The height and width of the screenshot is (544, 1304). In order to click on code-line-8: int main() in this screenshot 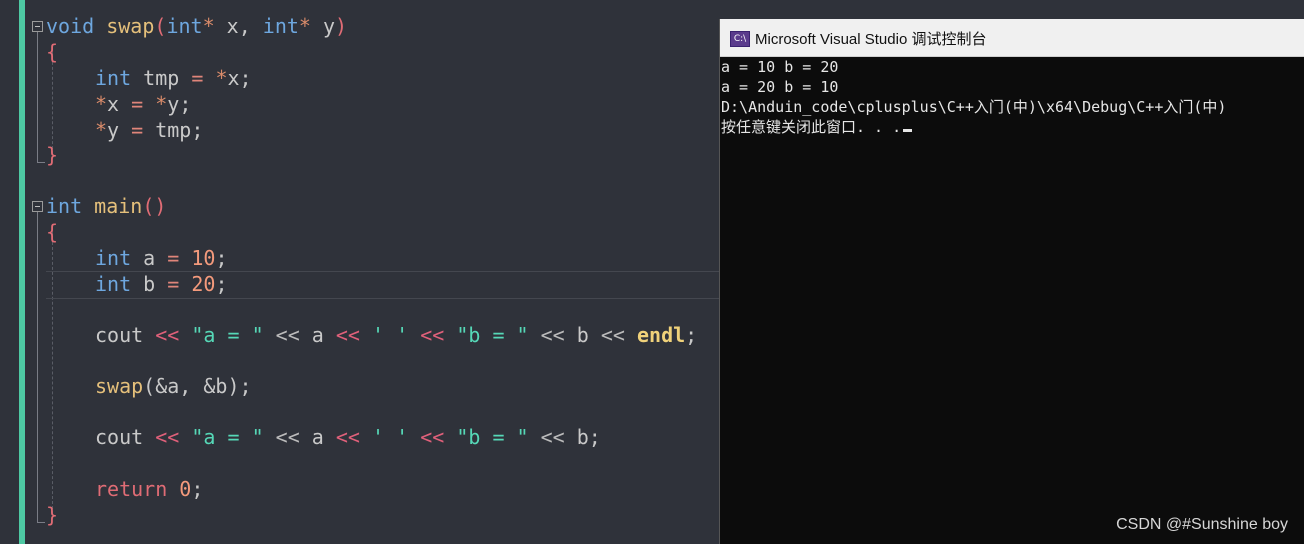, I will do `click(106, 206)`.